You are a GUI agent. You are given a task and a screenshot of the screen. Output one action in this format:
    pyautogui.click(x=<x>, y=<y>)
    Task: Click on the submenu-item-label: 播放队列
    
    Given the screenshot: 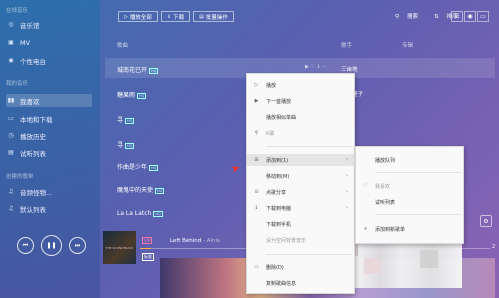 What is the action you would take?
    pyautogui.click(x=385, y=160)
    